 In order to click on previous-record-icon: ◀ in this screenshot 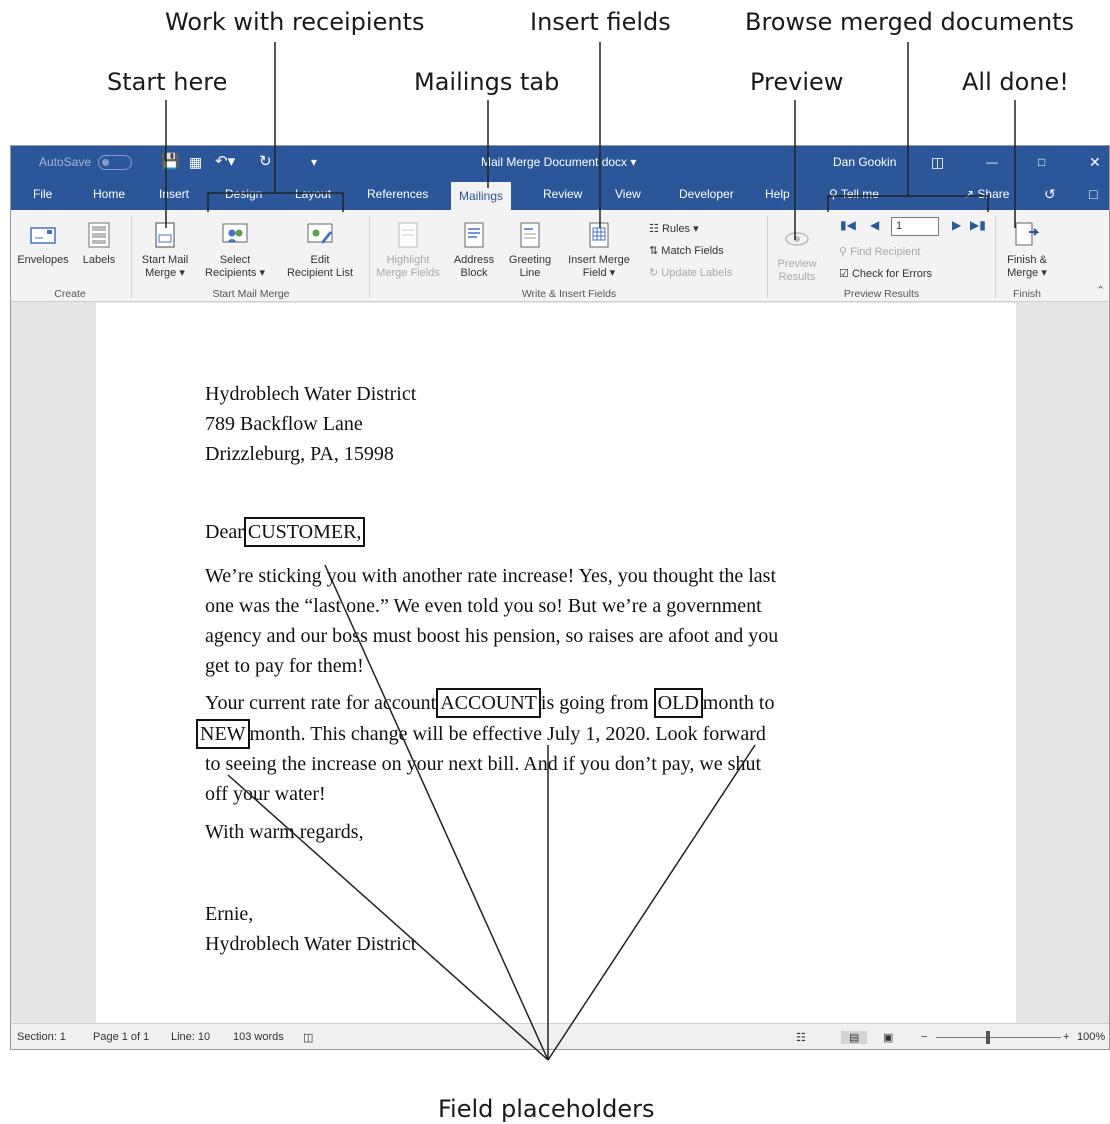, I will do `click(874, 225)`.